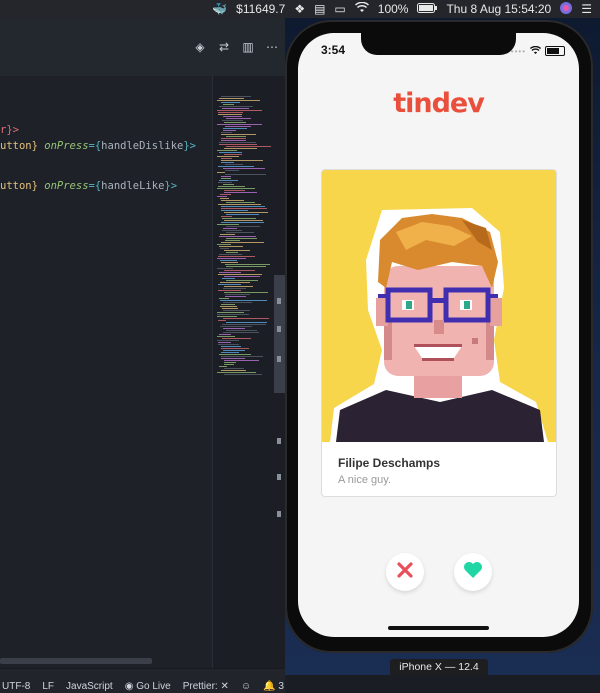 This screenshot has height=693, width=600. Describe the element at coordinates (566, 9) in the screenshot. I see `siri-icon` at that location.